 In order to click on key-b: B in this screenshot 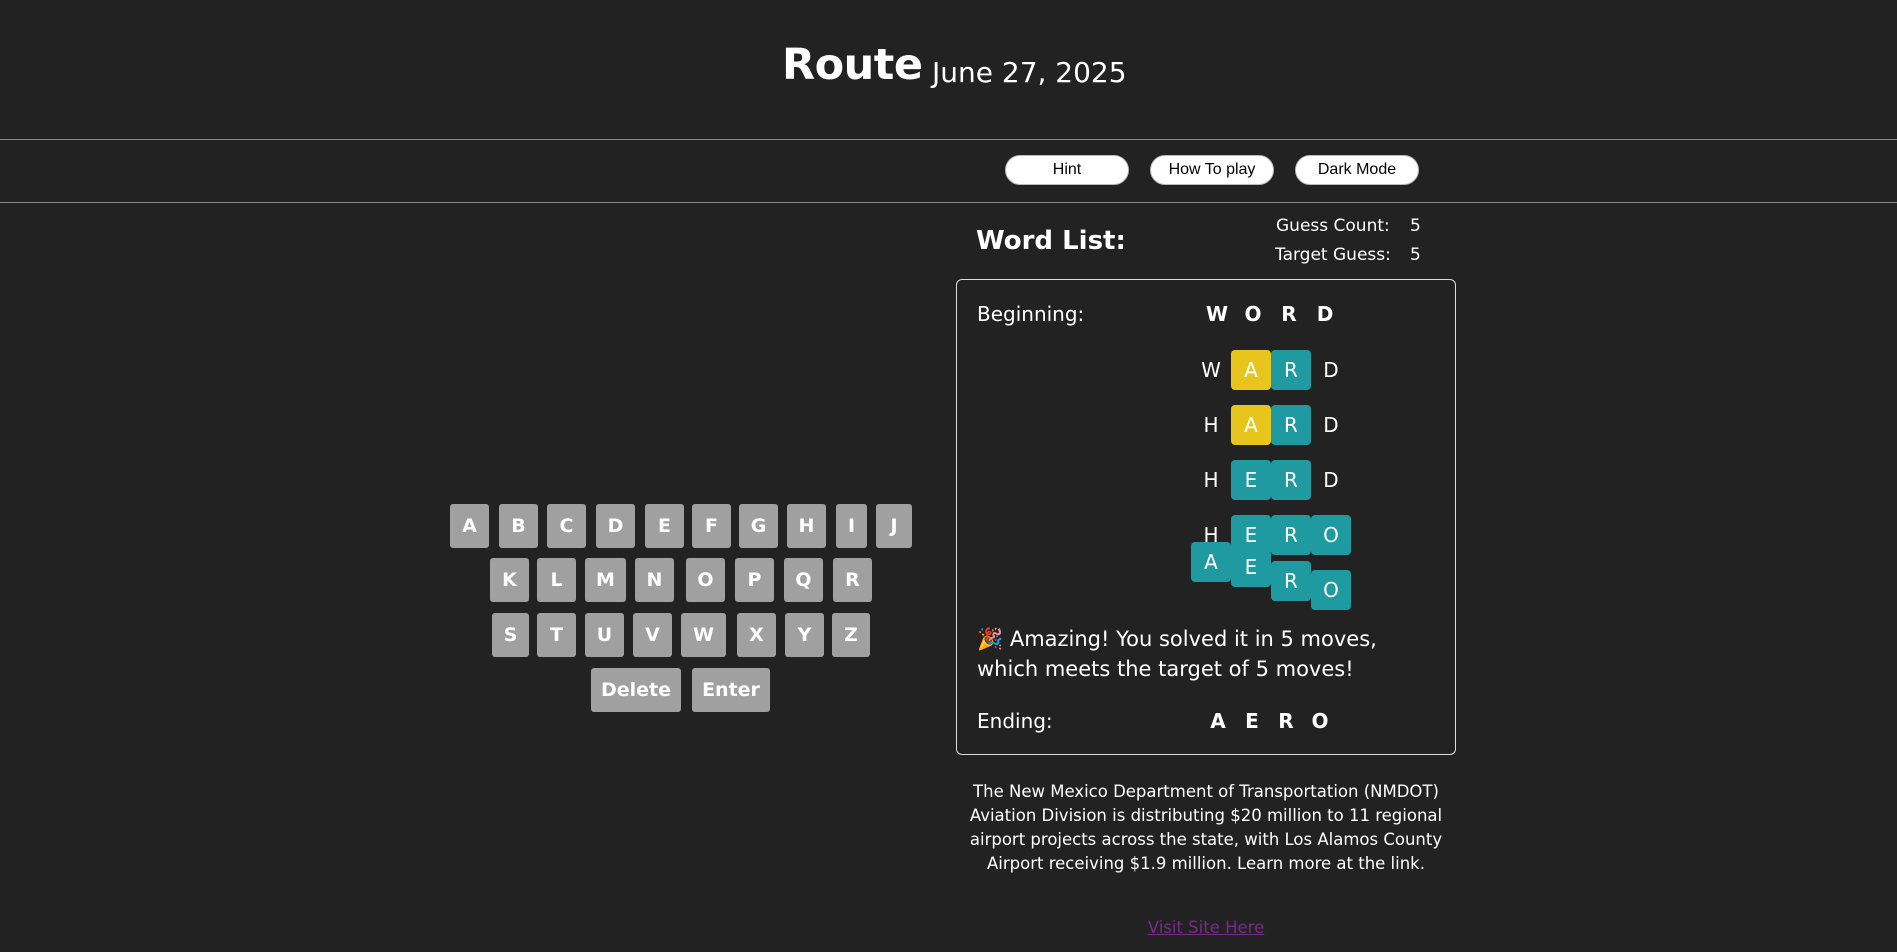, I will do `click(518, 526)`.